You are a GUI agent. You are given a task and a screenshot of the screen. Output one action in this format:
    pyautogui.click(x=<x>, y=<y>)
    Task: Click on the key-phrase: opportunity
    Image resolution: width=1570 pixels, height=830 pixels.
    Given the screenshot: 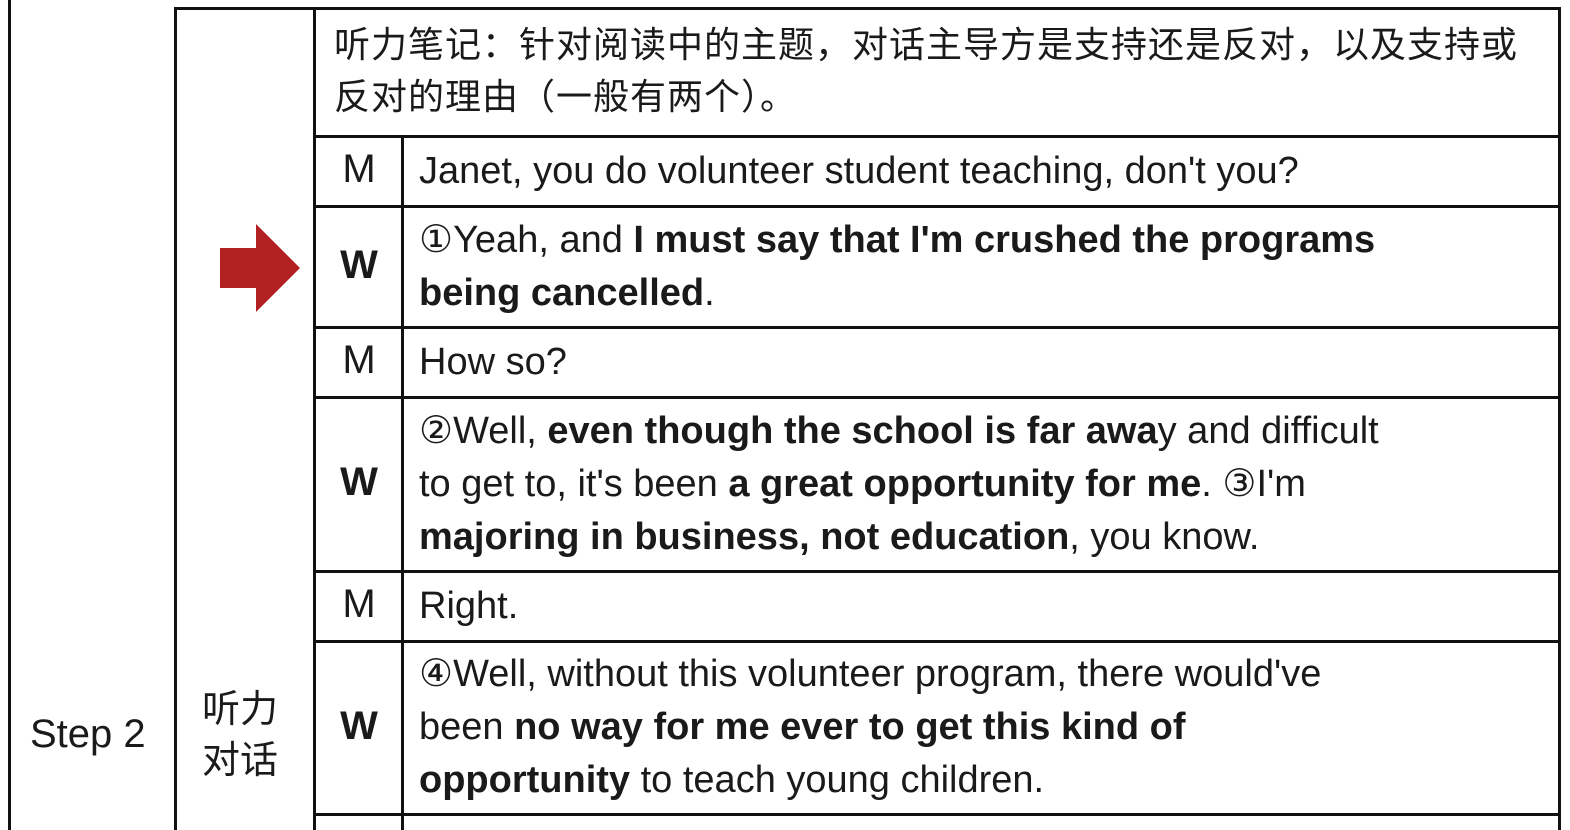 What is the action you would take?
    pyautogui.click(x=525, y=780)
    